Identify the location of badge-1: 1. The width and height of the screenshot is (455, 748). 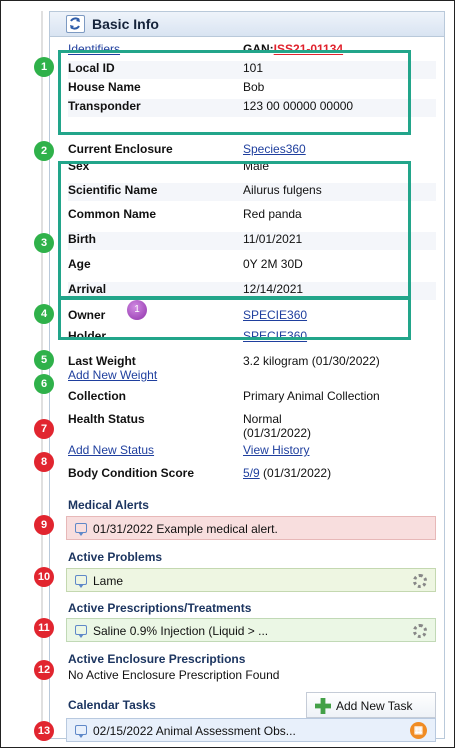
(44, 67).